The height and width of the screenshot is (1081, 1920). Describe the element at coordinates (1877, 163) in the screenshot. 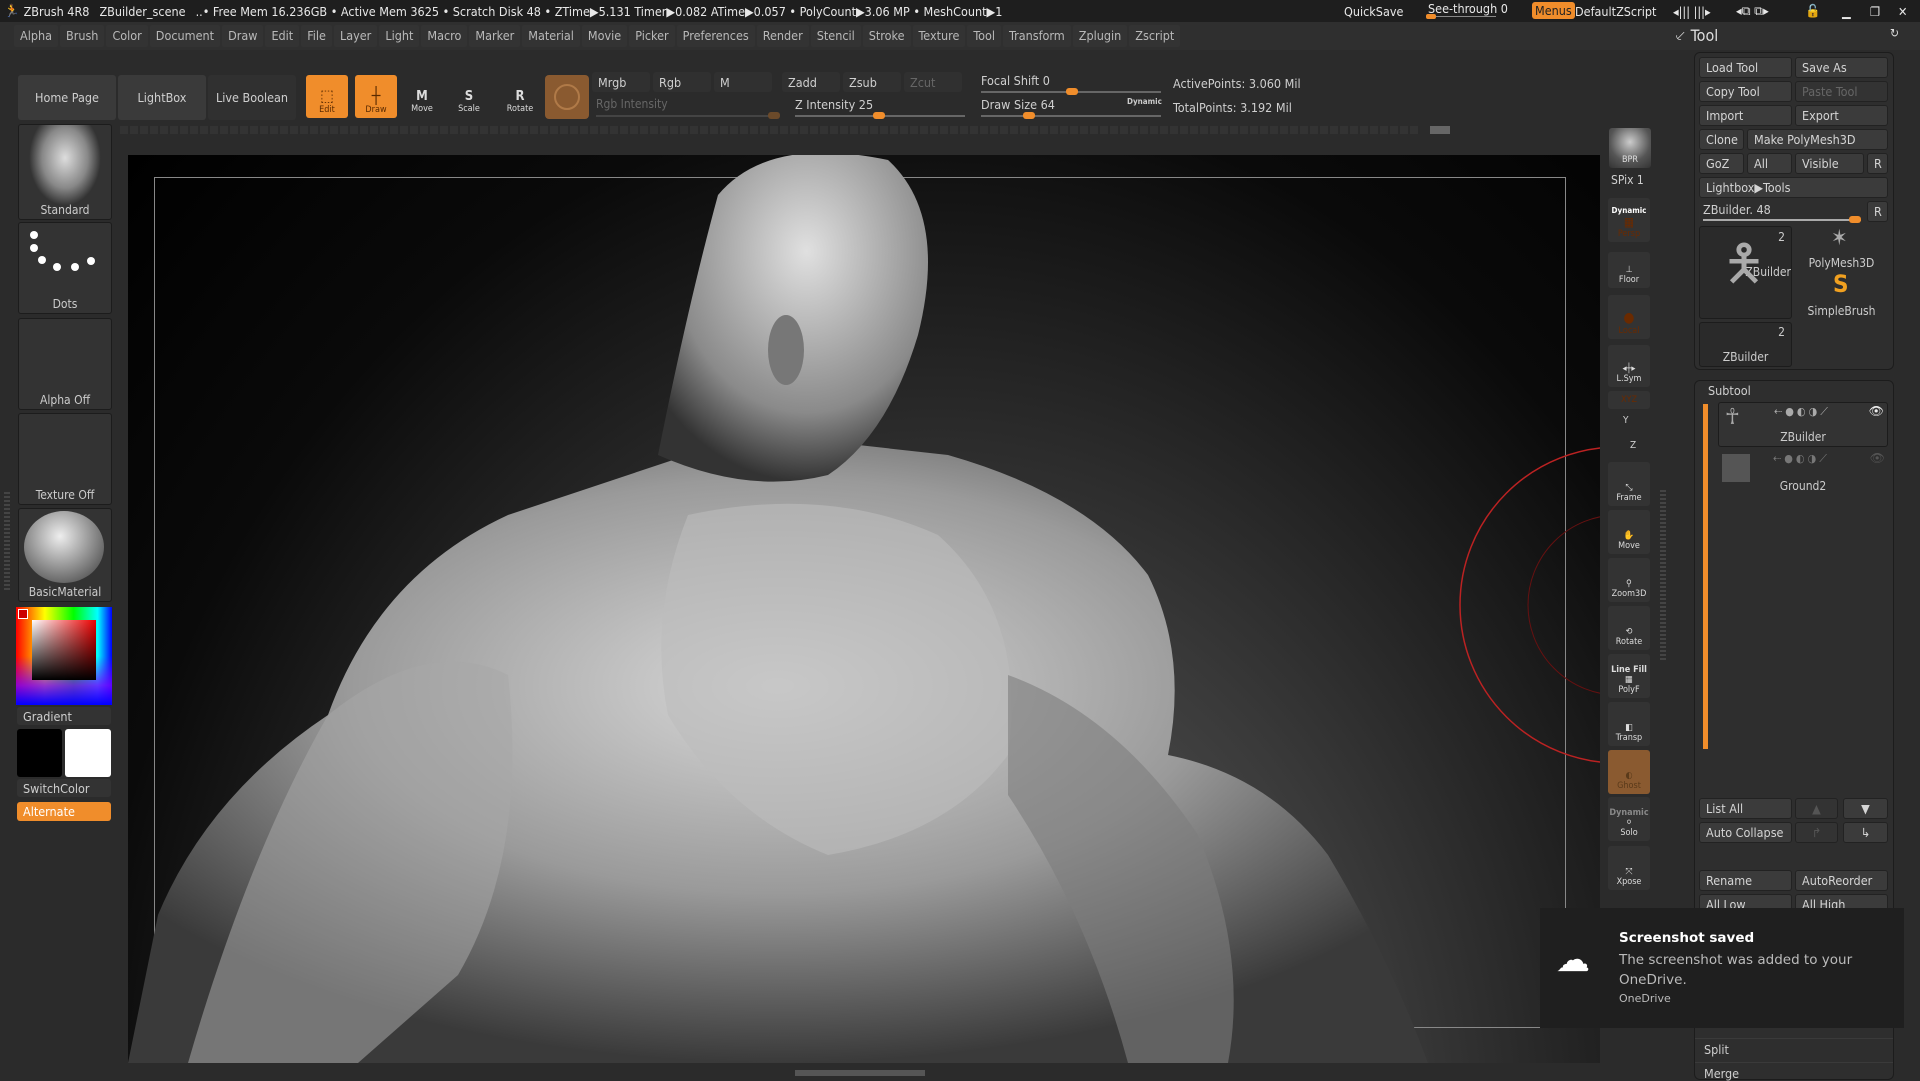

I see `goz-r-button: R` at that location.